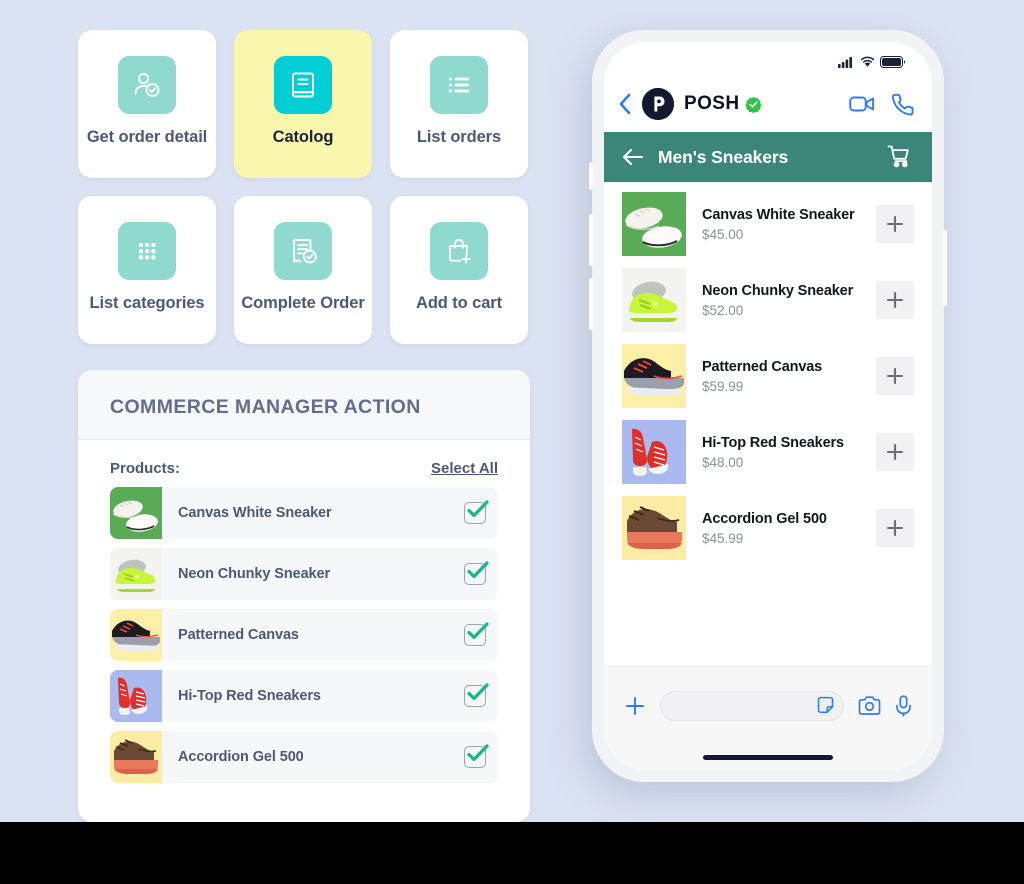 This screenshot has height=884, width=1024. What do you see at coordinates (303, 251) in the screenshot?
I see `receipt-check-icon` at bounding box center [303, 251].